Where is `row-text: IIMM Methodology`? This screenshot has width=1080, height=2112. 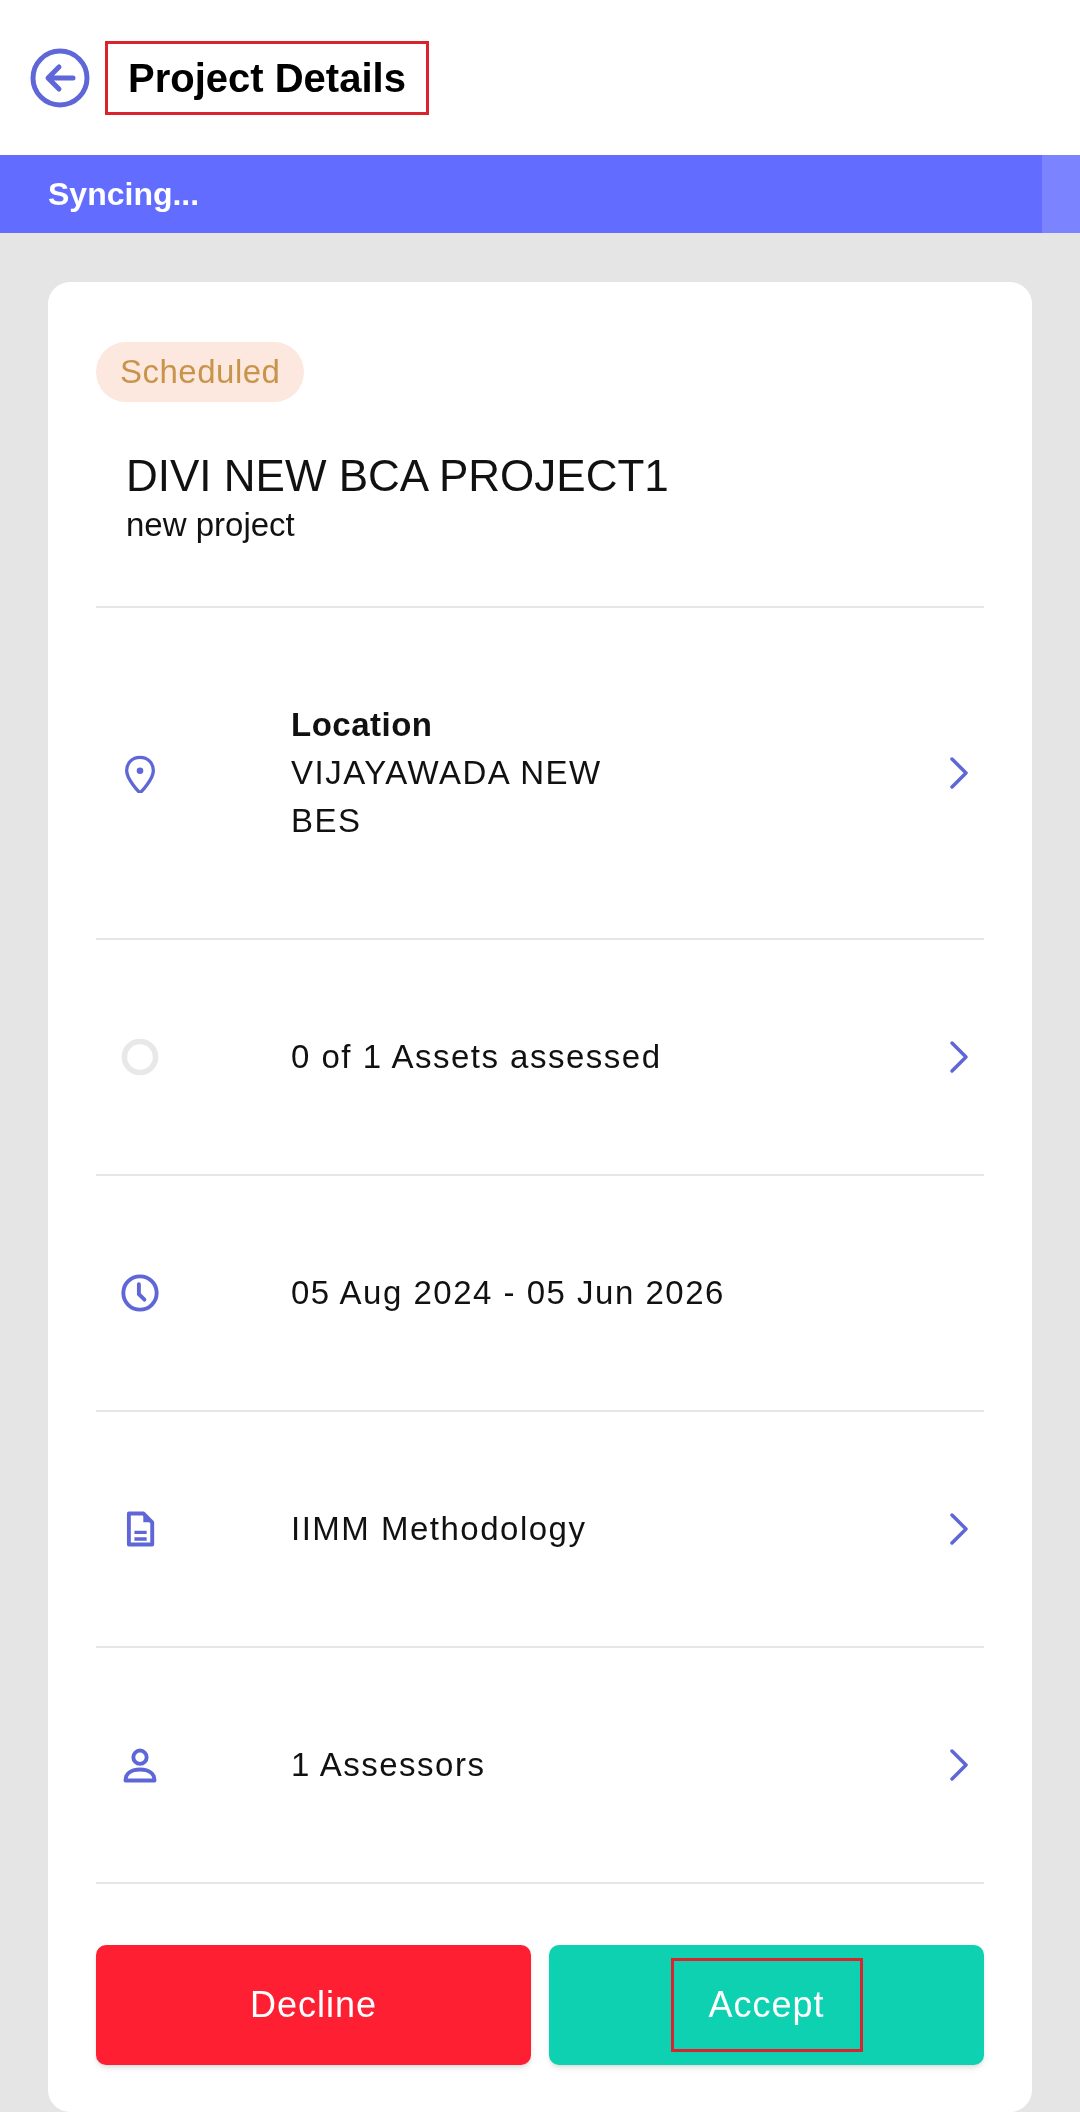 row-text: IIMM Methodology is located at coordinates (439, 1529).